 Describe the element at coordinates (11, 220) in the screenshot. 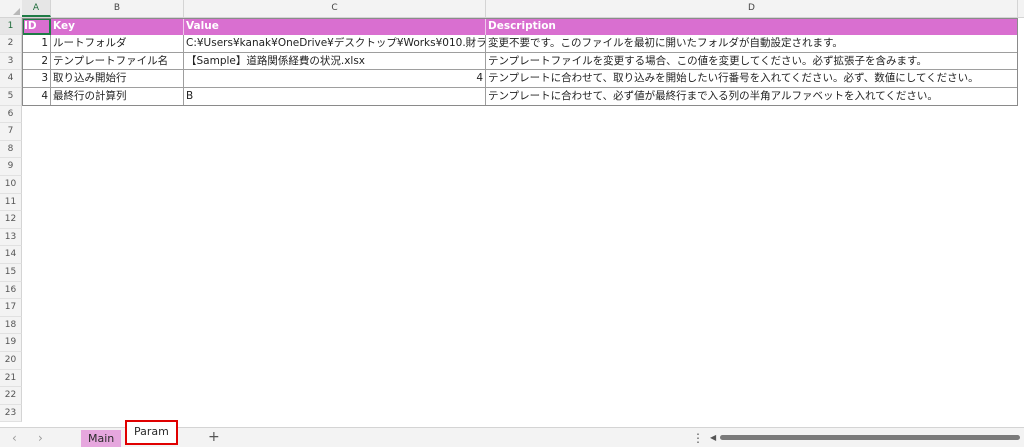

I see `row-header-12: 12` at that location.